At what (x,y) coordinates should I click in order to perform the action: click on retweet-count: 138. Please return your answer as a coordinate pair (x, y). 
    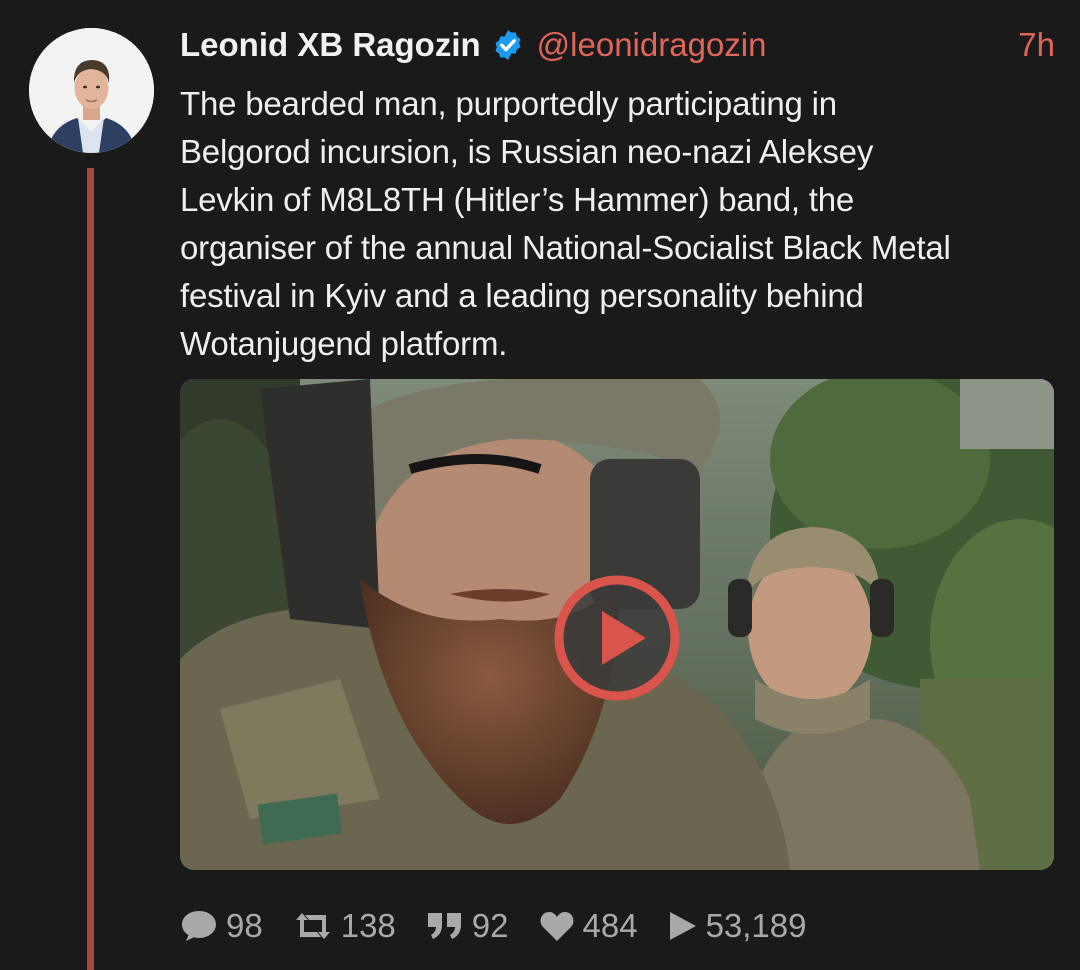
    Looking at the image, I should click on (368, 925).